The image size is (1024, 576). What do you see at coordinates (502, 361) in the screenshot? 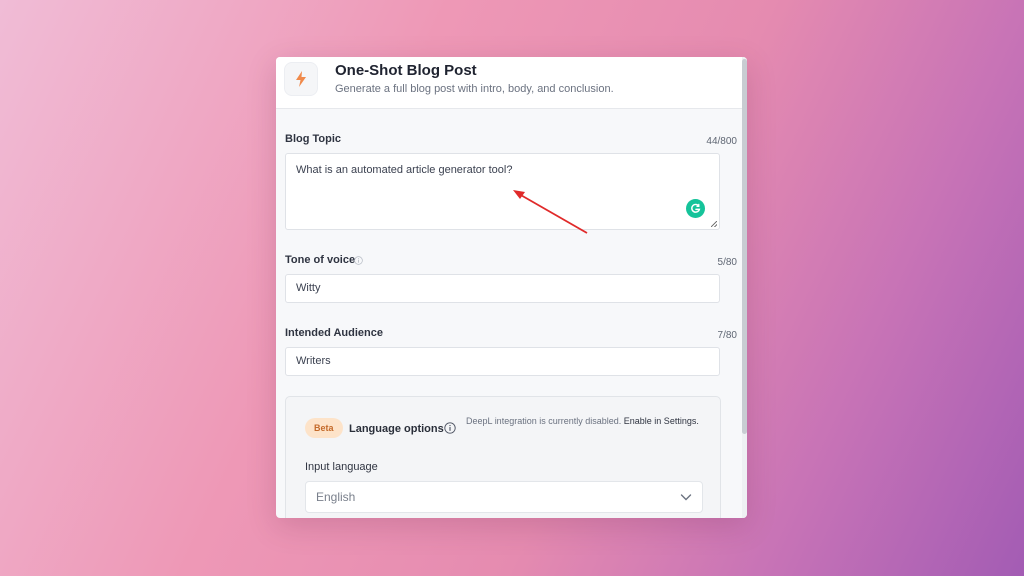
I see `intended-audience-input: Writers` at bounding box center [502, 361].